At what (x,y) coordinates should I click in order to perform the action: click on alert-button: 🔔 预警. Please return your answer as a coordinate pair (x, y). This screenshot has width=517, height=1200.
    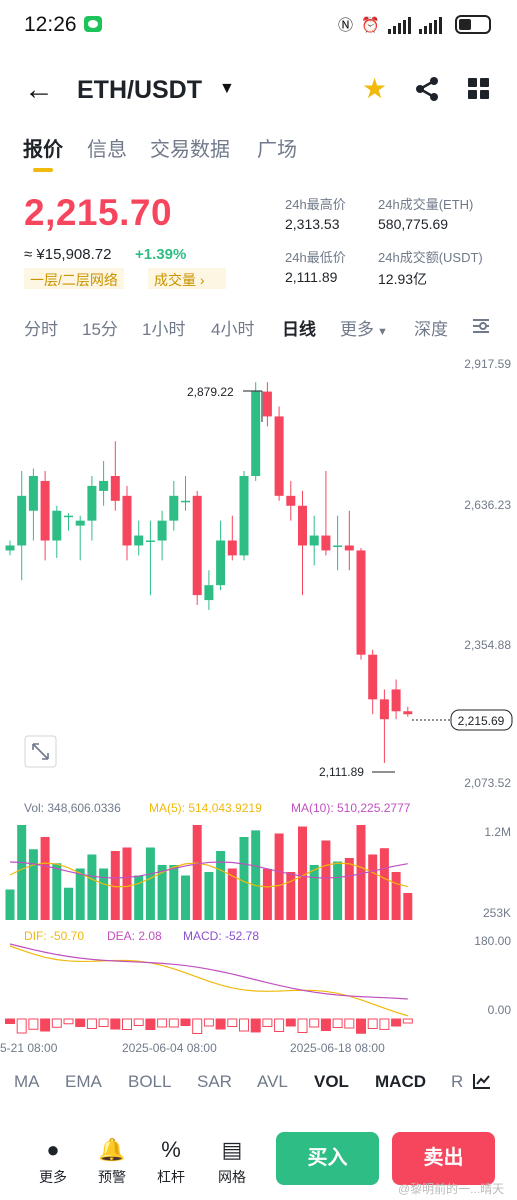
    Looking at the image, I should click on (112, 1162).